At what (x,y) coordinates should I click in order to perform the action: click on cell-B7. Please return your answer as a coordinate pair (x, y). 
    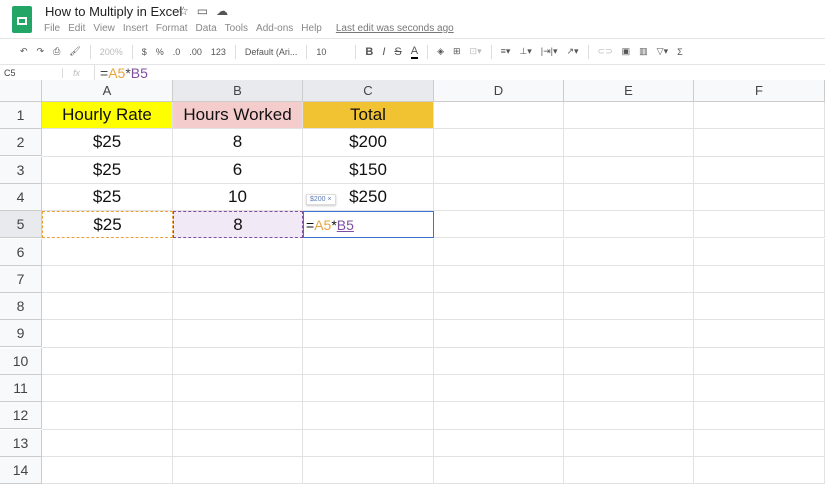
    Looking at the image, I should click on (238, 279).